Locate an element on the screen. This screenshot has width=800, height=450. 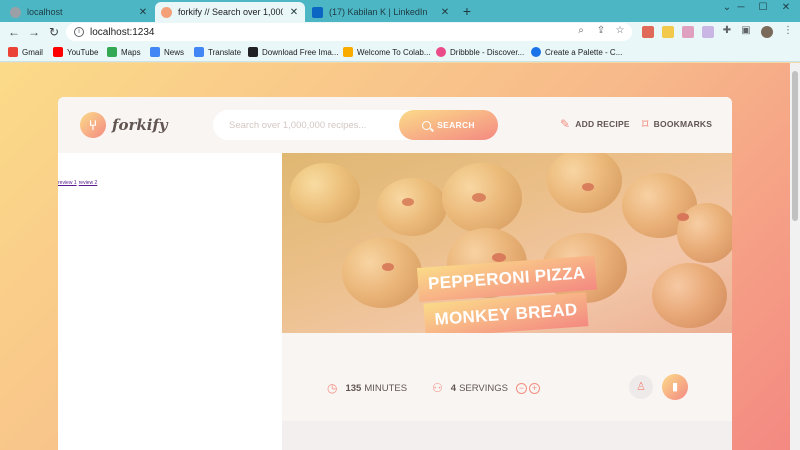
users-icon: ⚇ is located at coordinates (437, 388).